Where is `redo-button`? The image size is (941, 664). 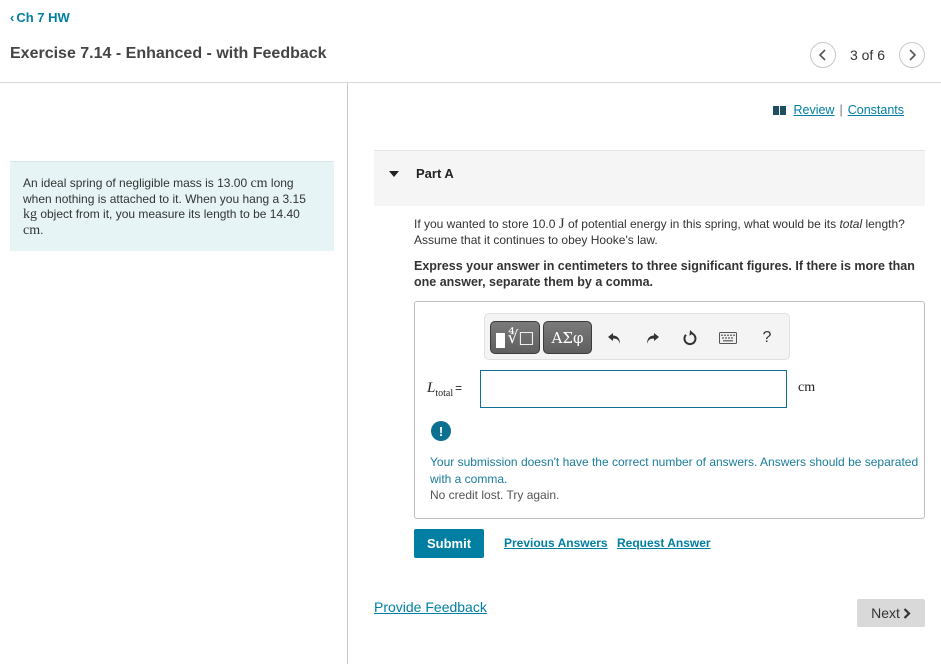
redo-button is located at coordinates (652, 338).